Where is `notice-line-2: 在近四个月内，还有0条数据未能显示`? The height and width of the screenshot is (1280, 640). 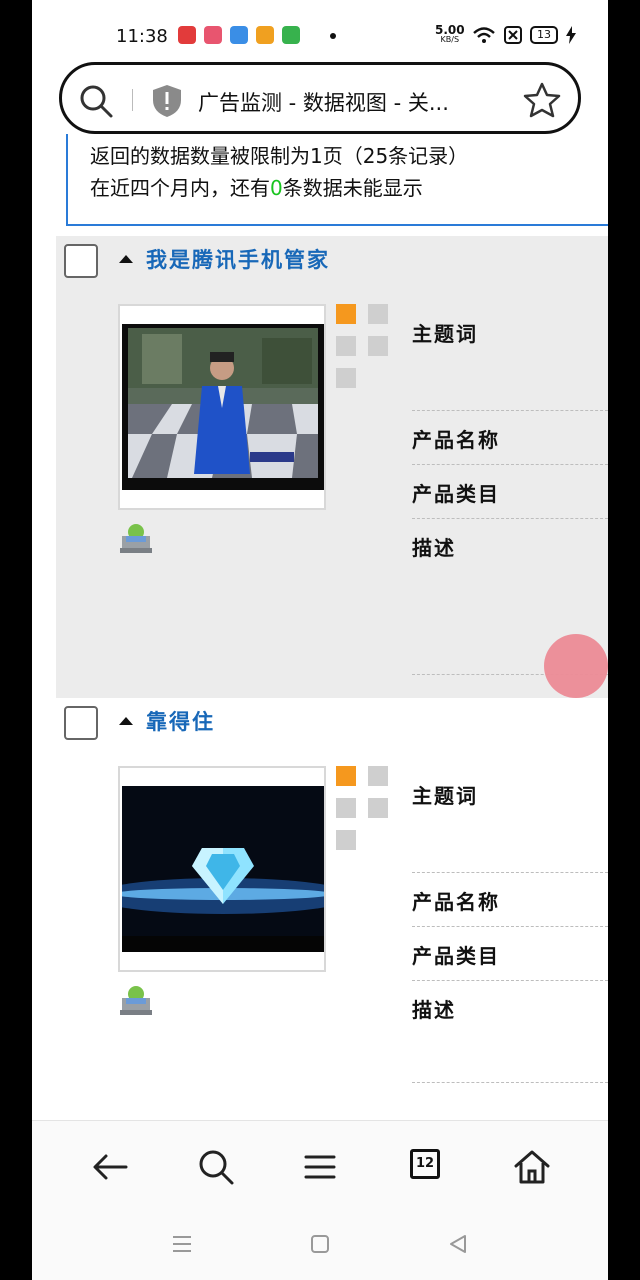 notice-line-2: 在近四个月内，还有0条数据未能显示 is located at coordinates (256, 188).